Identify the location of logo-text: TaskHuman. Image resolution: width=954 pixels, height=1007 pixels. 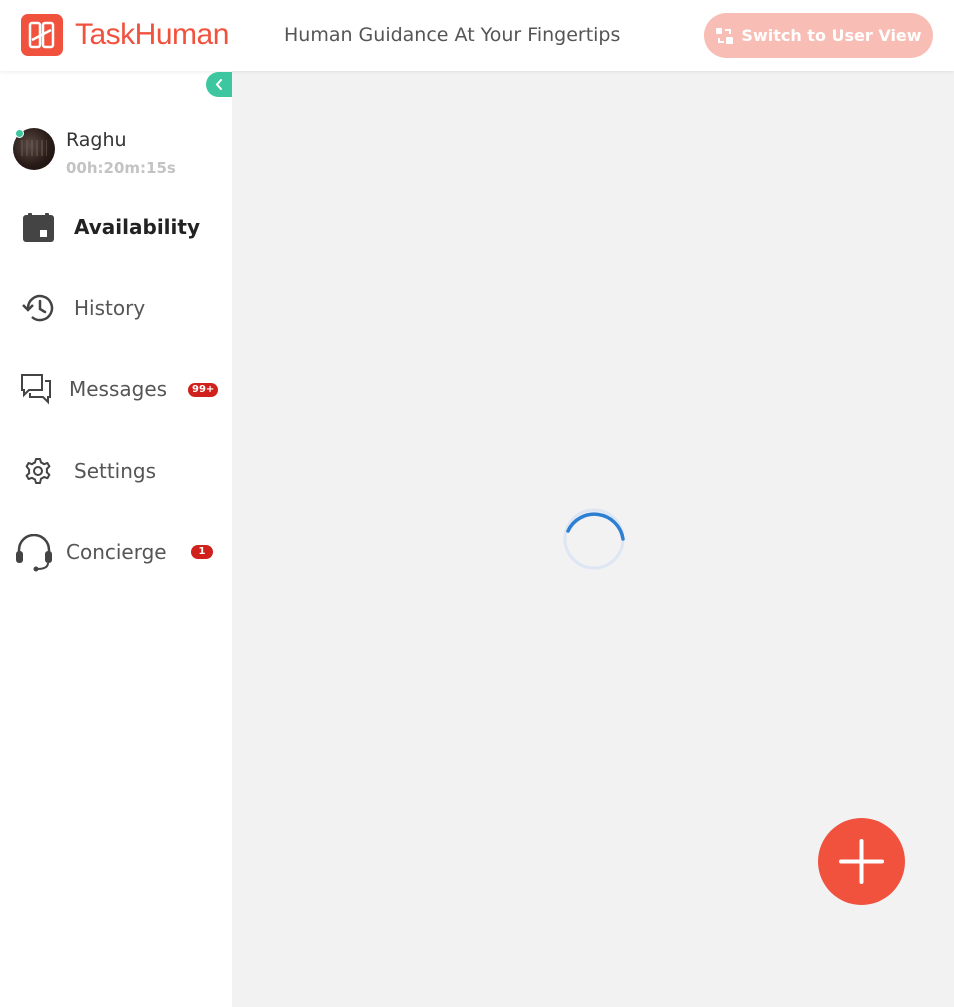
(152, 35).